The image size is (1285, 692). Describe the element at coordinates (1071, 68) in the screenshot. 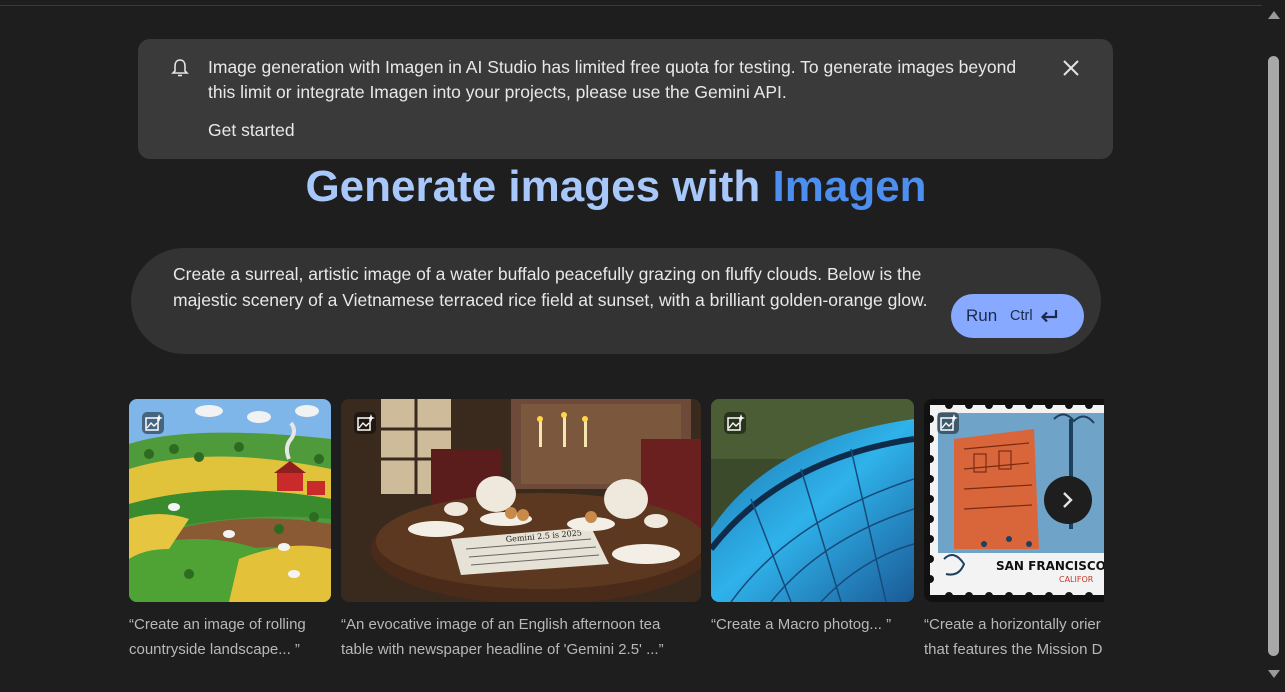

I see `close-icon` at that location.